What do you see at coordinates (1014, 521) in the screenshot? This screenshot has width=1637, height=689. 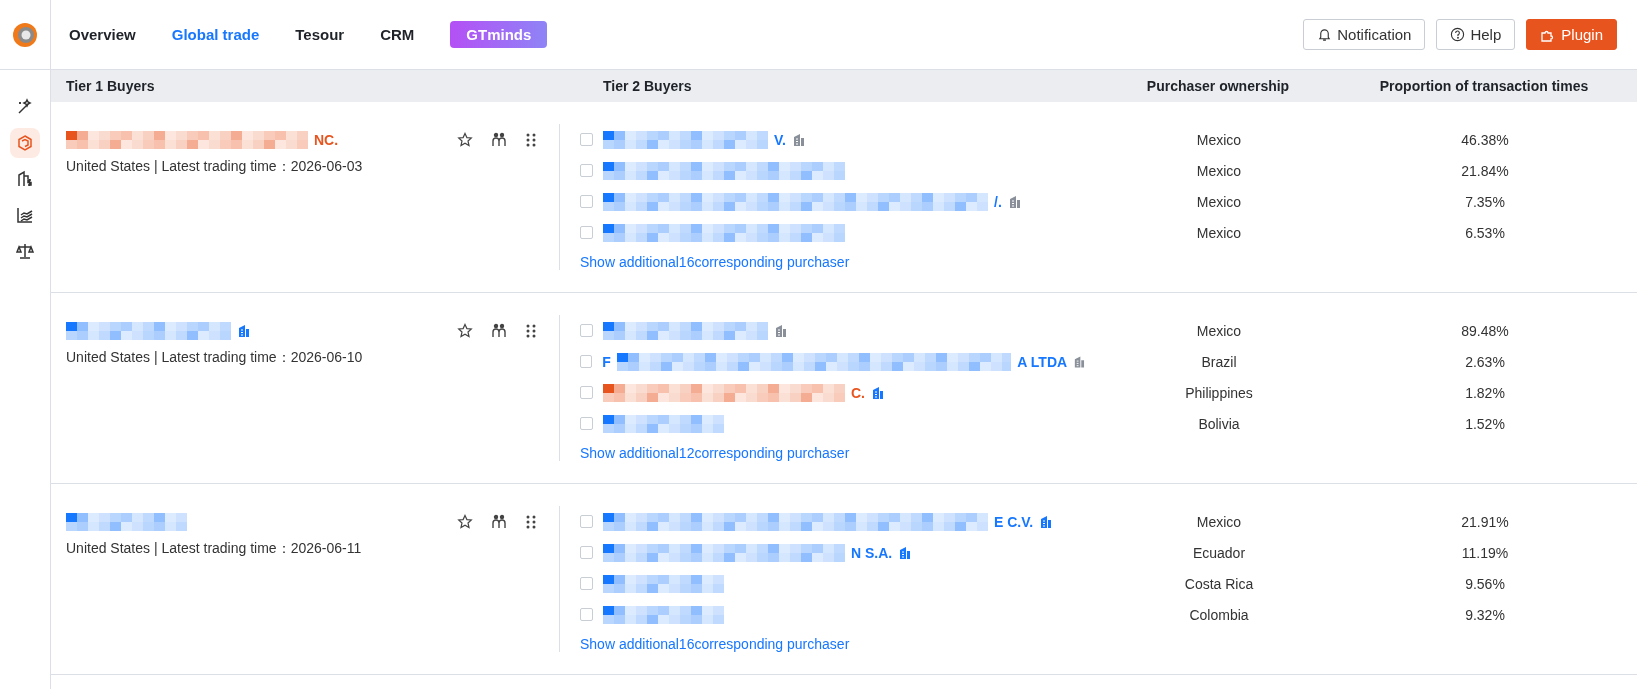 I see `company-name: E C.V.` at bounding box center [1014, 521].